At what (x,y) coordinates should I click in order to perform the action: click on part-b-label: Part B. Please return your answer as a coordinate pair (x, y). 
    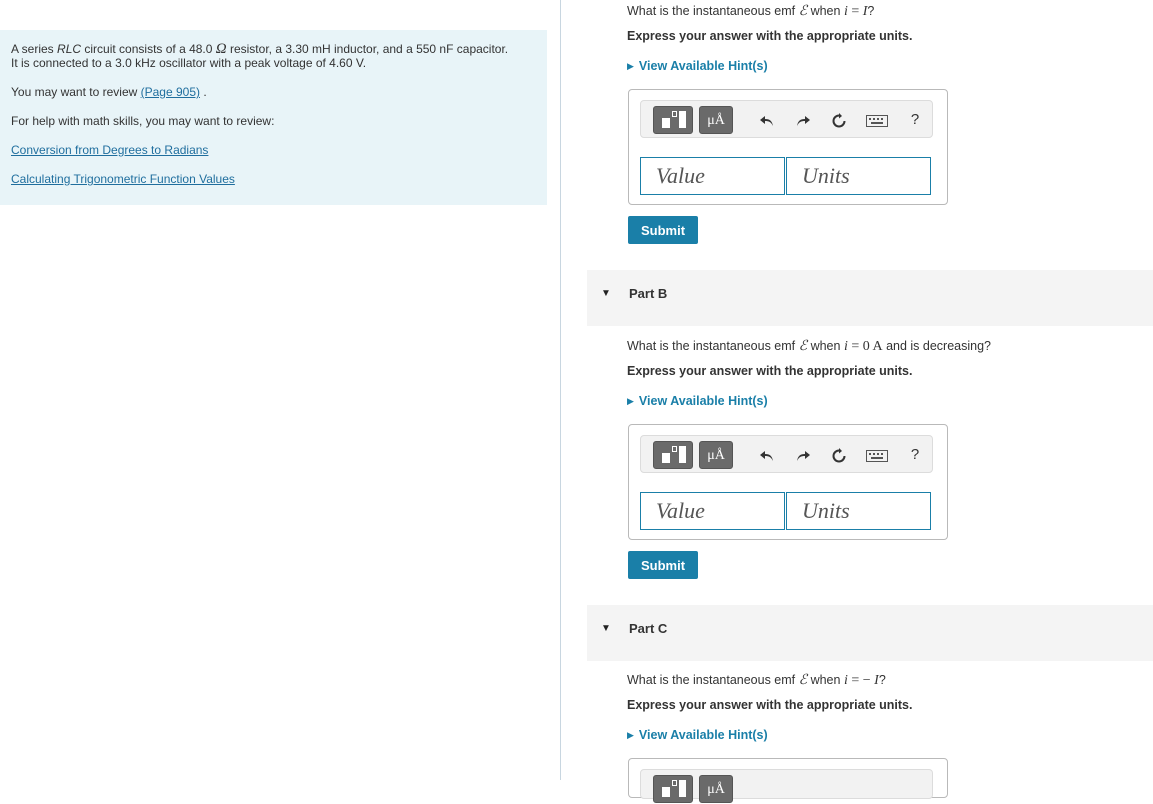
    Looking at the image, I should click on (648, 293).